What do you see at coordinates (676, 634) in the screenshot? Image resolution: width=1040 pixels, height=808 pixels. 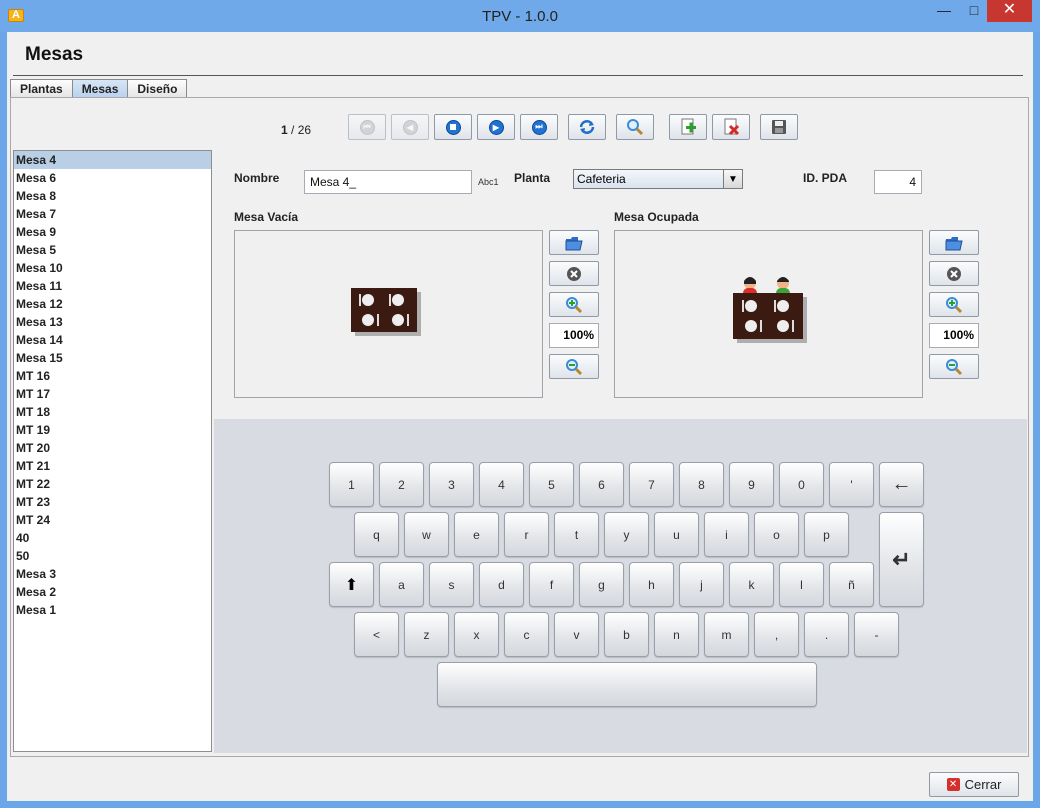 I see `key-n: n` at bounding box center [676, 634].